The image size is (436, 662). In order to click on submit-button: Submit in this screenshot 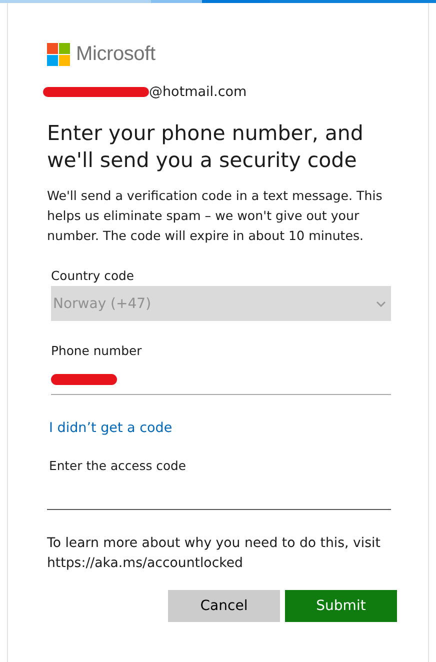, I will do `click(341, 606)`.